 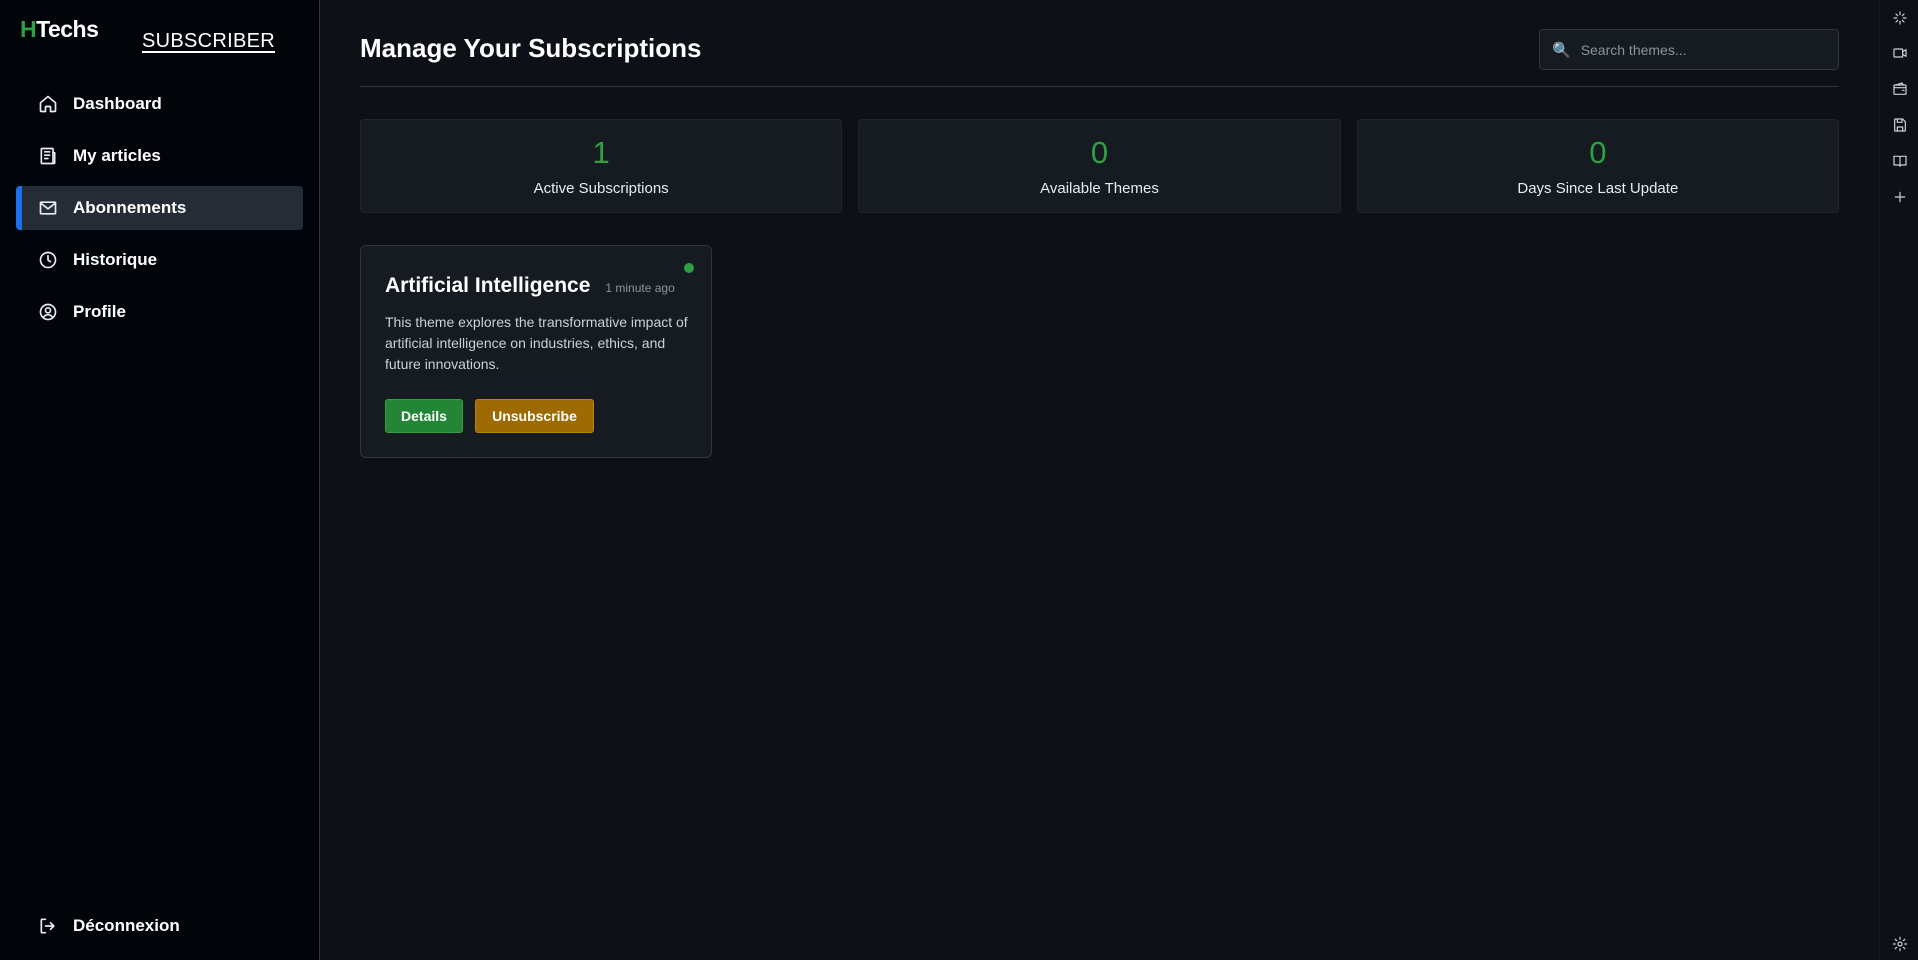 What do you see at coordinates (48, 208) in the screenshot?
I see `mail-icon` at bounding box center [48, 208].